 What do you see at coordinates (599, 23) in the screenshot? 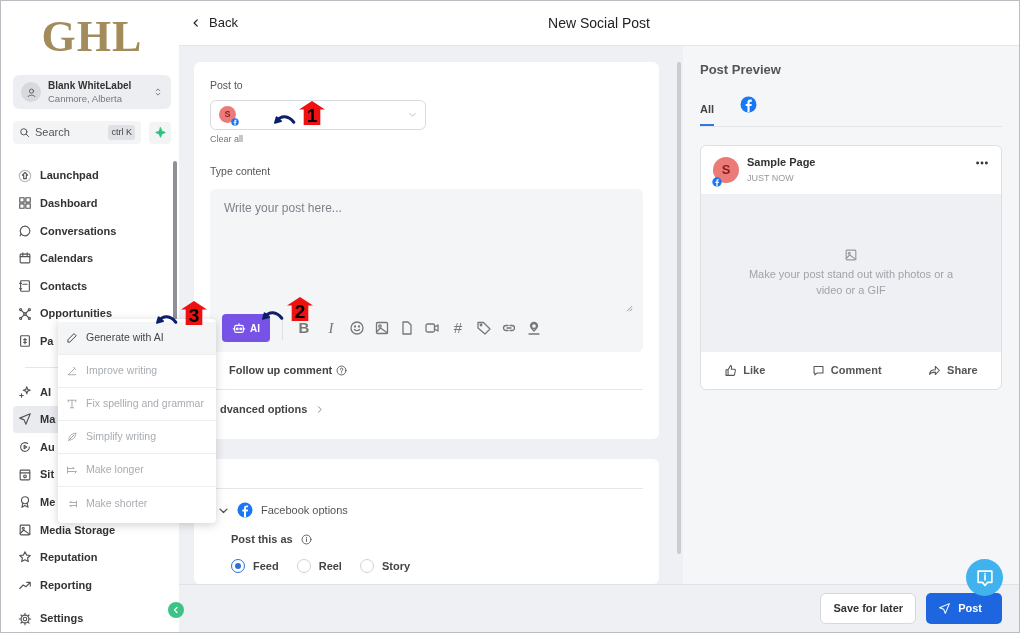
I see `page-title: New Social Post` at bounding box center [599, 23].